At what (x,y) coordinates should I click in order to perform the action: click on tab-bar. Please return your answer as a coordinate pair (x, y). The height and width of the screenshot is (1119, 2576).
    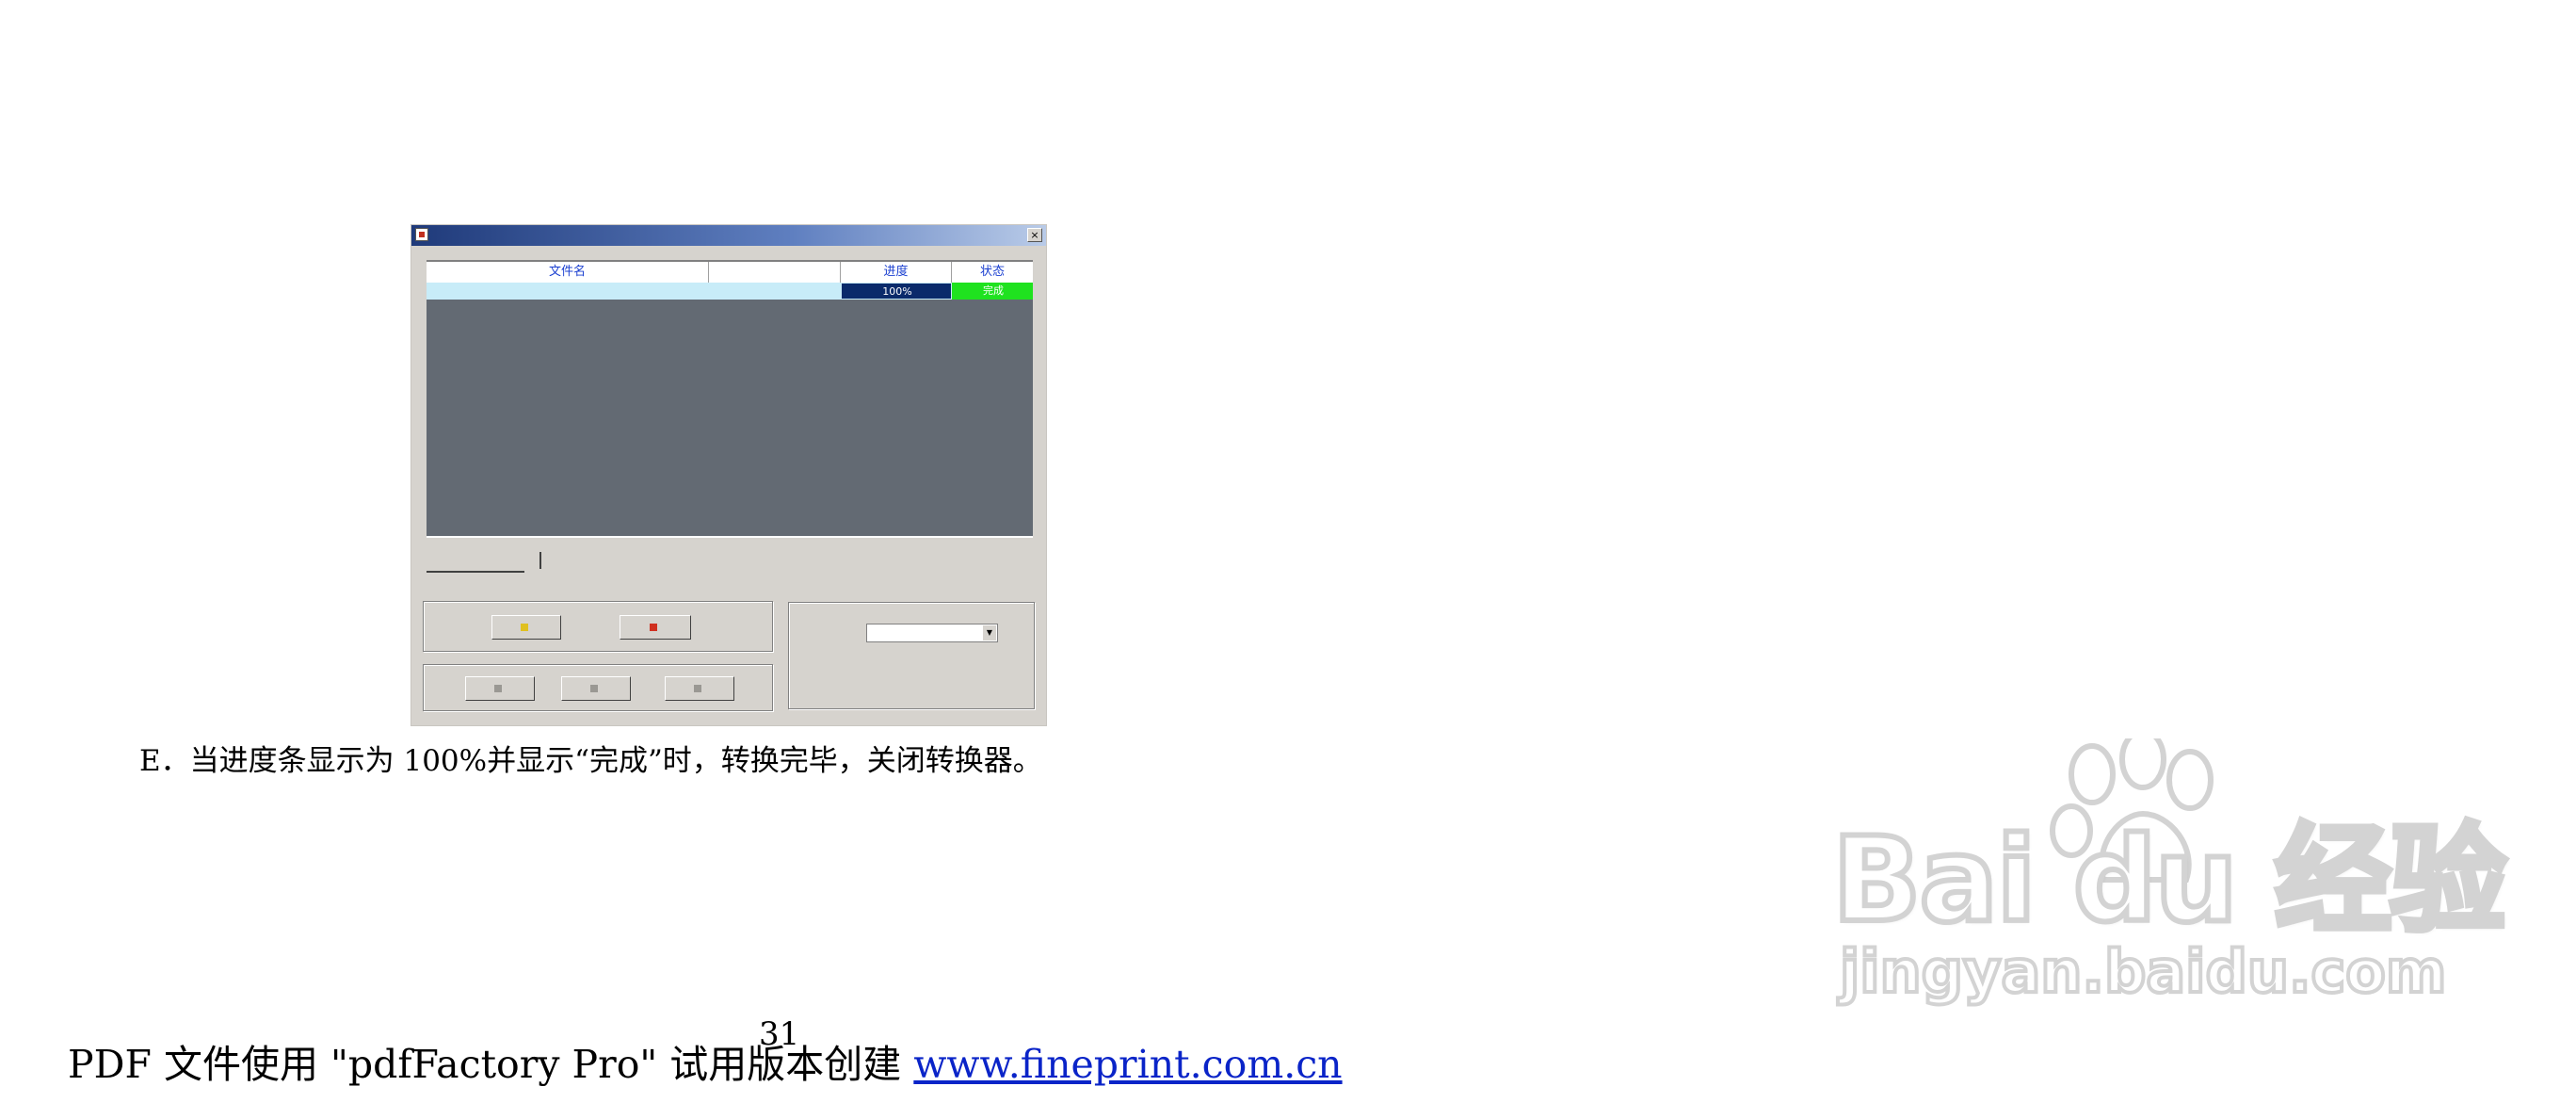
    Looking at the image, I should click on (730, 563).